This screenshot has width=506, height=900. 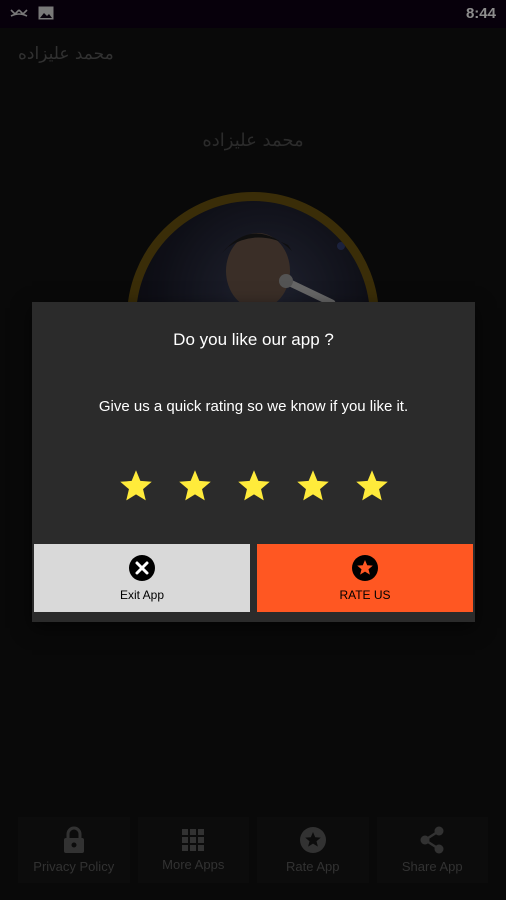 I want to click on exit-app-button: Exit App, so click(x=142, y=578).